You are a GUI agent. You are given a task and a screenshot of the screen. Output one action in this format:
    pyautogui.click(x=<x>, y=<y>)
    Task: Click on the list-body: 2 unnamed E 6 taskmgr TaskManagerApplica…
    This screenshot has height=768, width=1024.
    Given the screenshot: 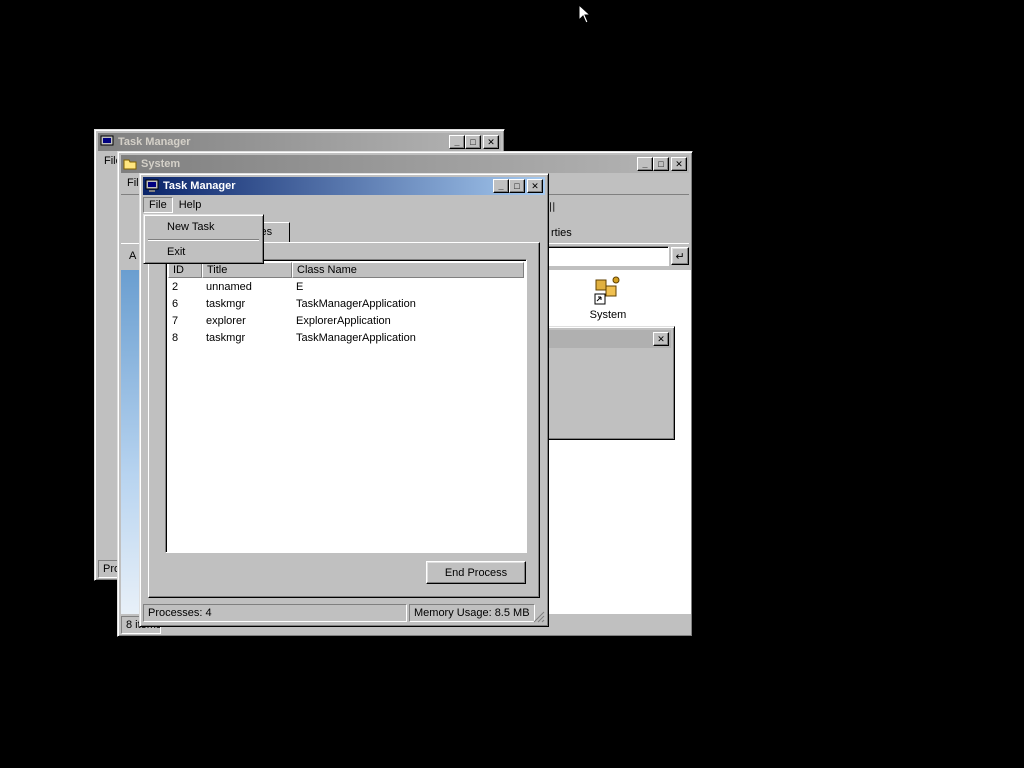 What is the action you would take?
    pyautogui.click(x=346, y=414)
    